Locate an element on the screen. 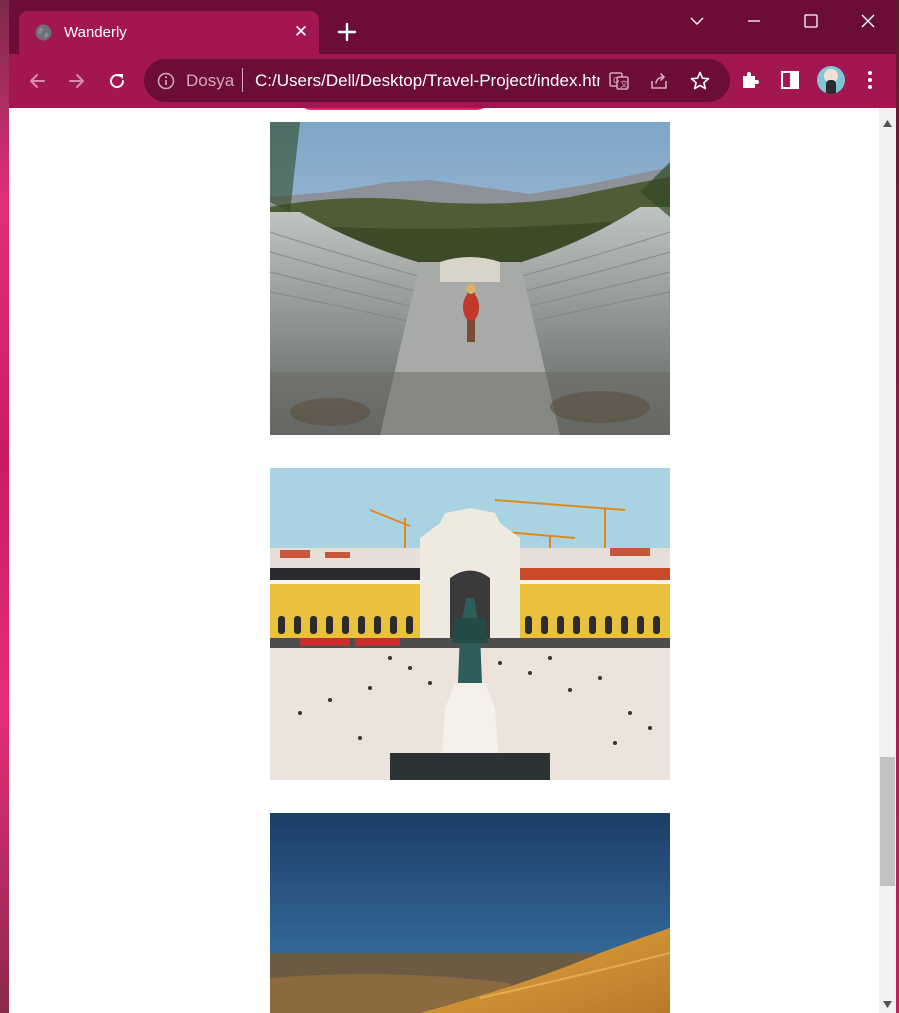 The width and height of the screenshot is (899, 1013). more-menu-icon is located at coordinates (871, 81).